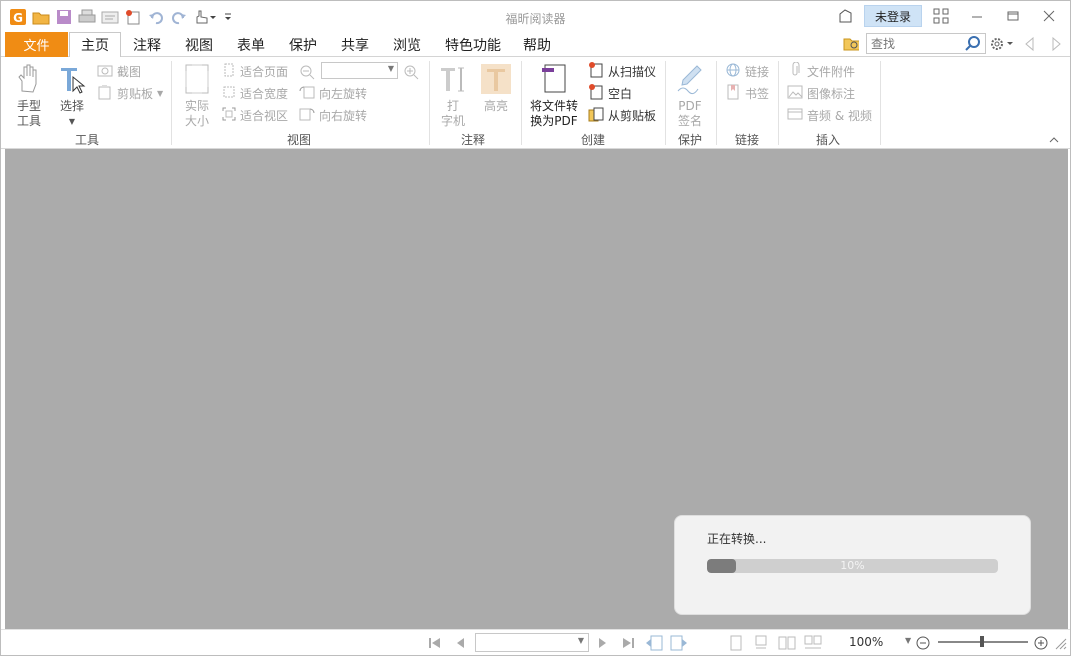 The height and width of the screenshot is (656, 1071). Describe the element at coordinates (29, 81) in the screenshot. I see `hand-icon` at that location.